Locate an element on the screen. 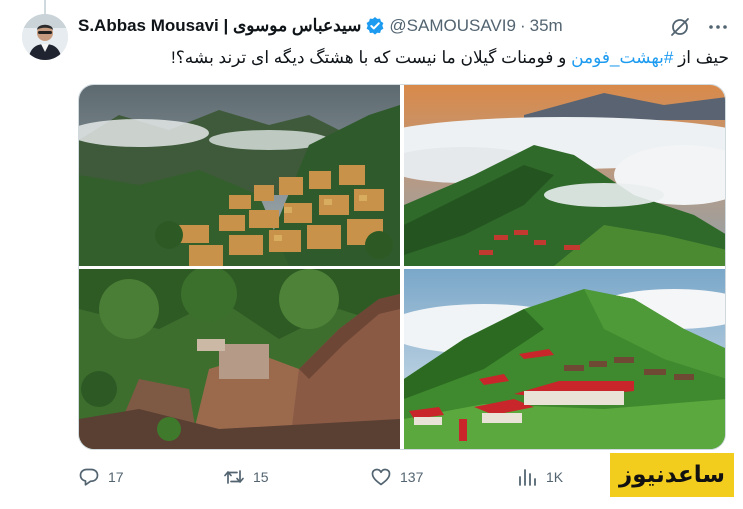 This screenshot has width=743, height=509. avatar is located at coordinates (45, 37).